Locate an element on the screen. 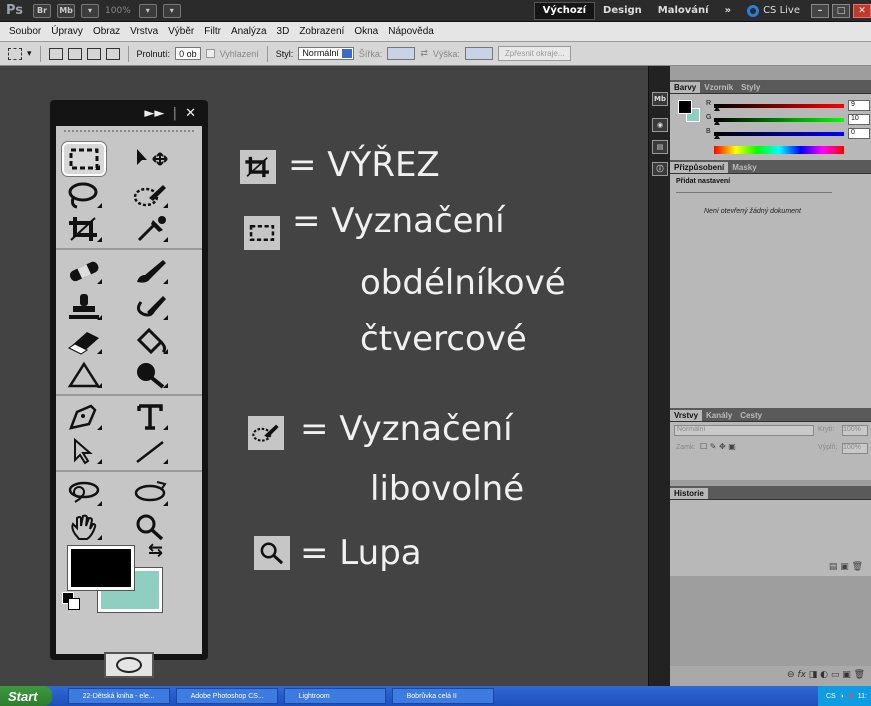 The image size is (871, 706). tab-masks: Masky is located at coordinates (744, 167).